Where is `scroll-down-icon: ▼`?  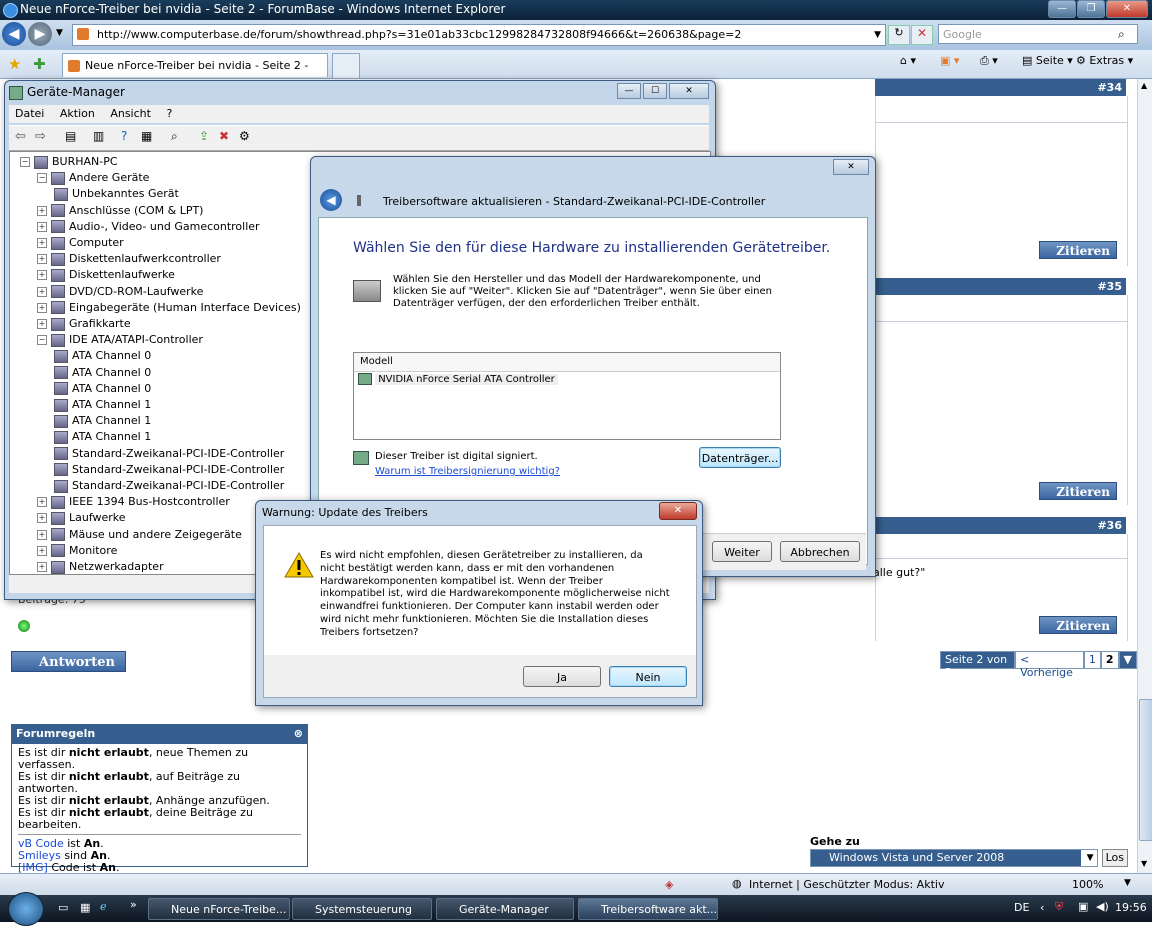 scroll-down-icon: ▼ is located at coordinates (1144, 863).